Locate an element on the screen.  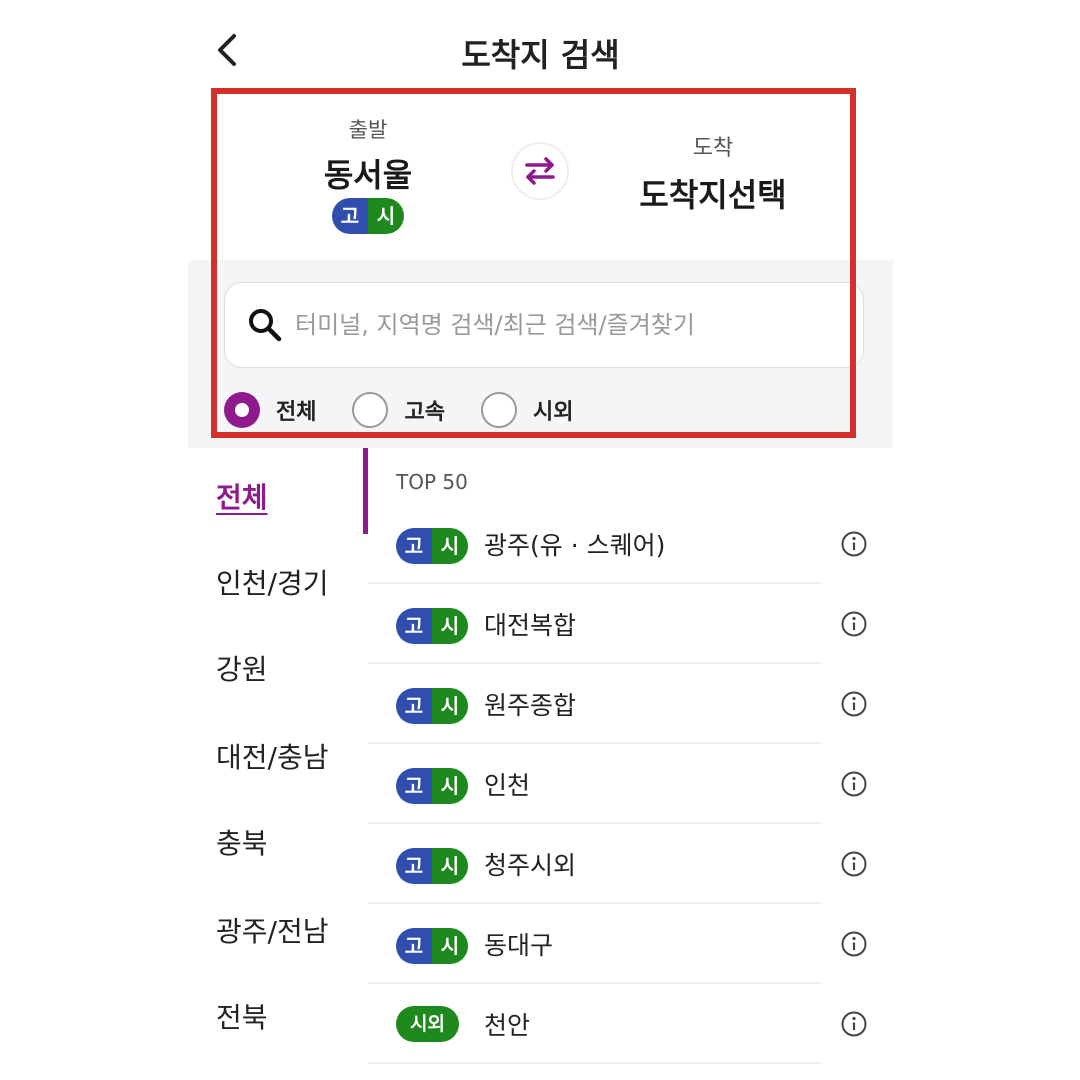
swap-button is located at coordinates (540, 171).